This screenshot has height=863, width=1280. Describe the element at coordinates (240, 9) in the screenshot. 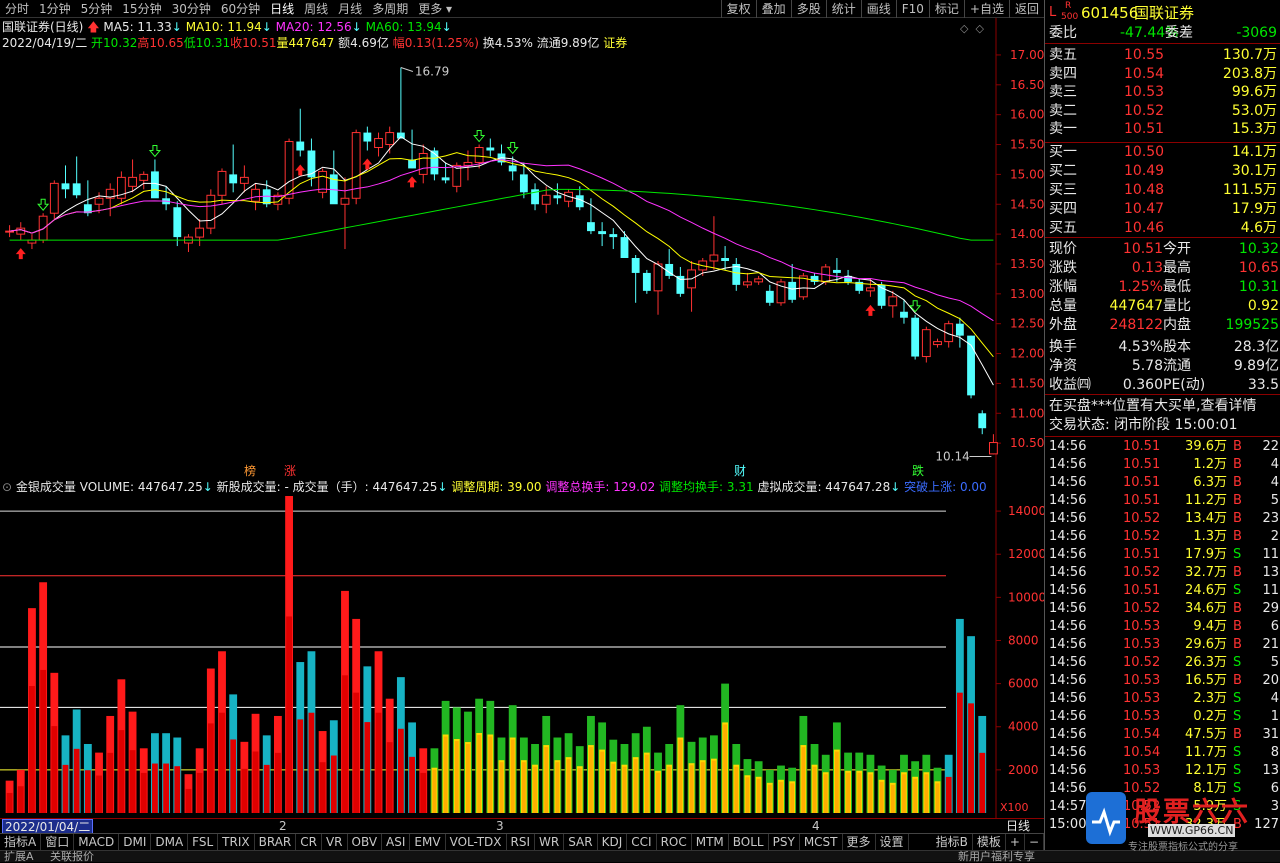

I see `period-tab: 60分钟` at that location.